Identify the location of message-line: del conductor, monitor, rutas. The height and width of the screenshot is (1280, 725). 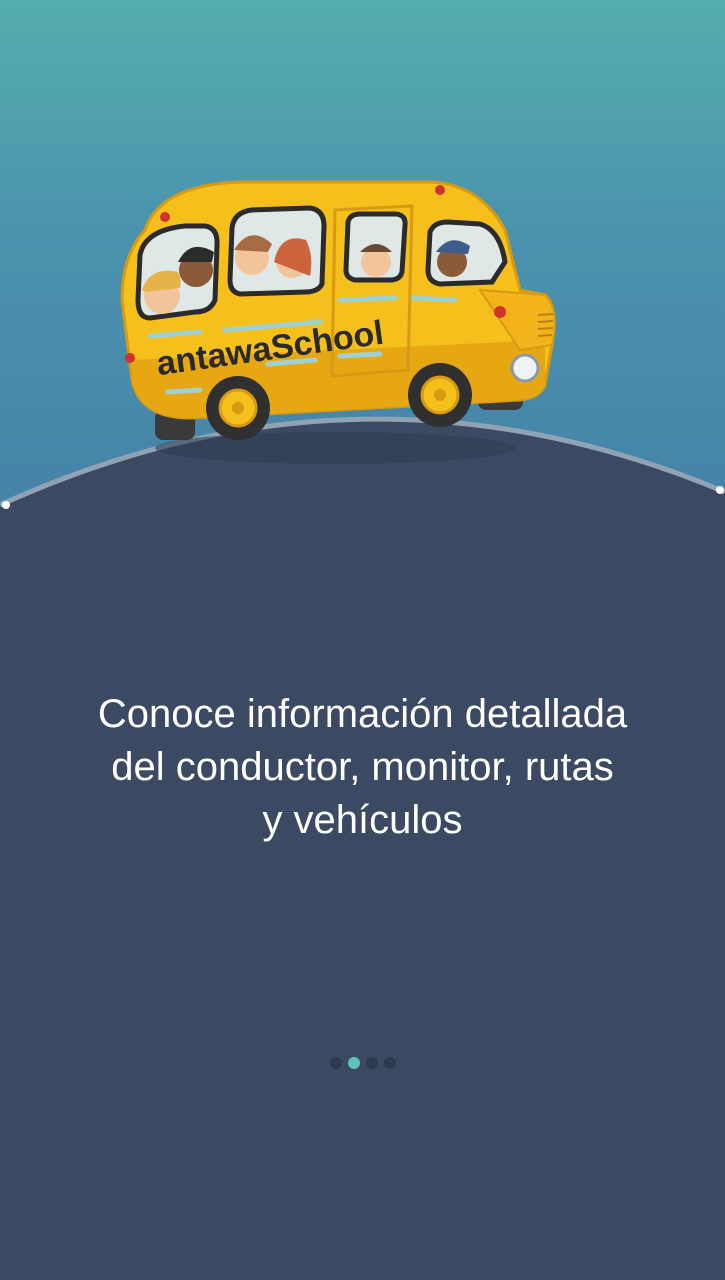
(362, 767).